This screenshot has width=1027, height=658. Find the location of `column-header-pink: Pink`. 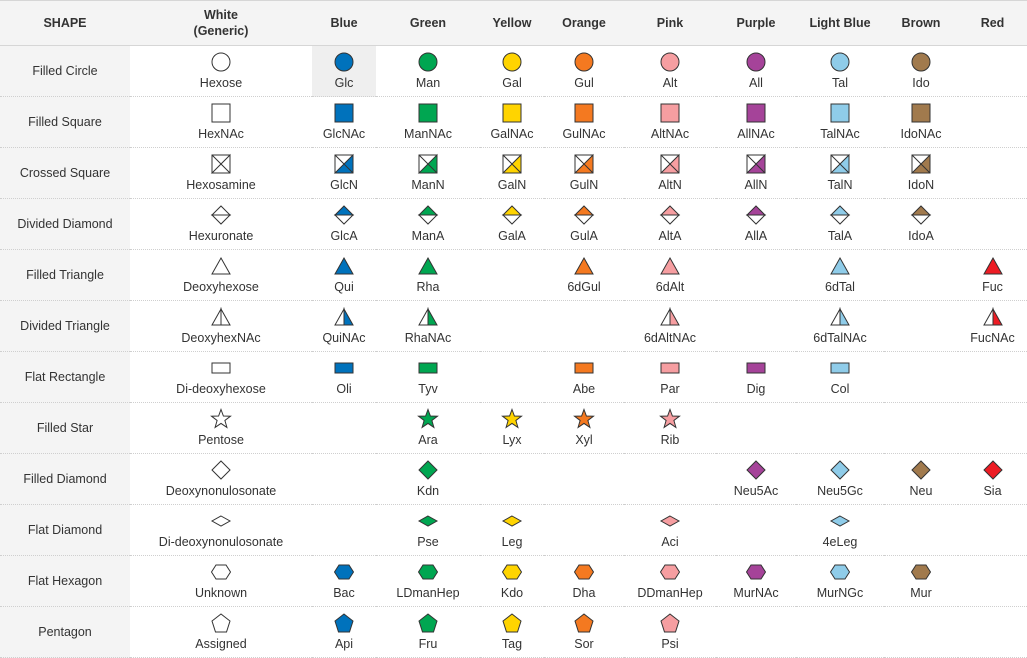

column-header-pink: Pink is located at coordinates (670, 23).